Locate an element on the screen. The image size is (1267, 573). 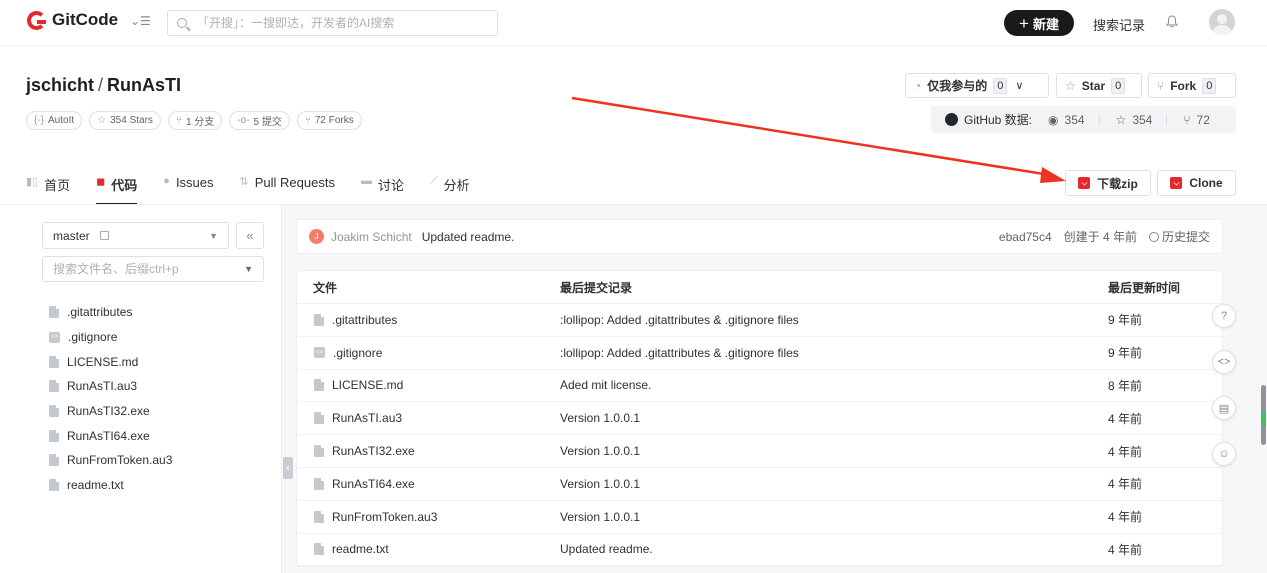
table-row: readme.txt Updated readme. 4 年前 is located at coordinates (759, 550).